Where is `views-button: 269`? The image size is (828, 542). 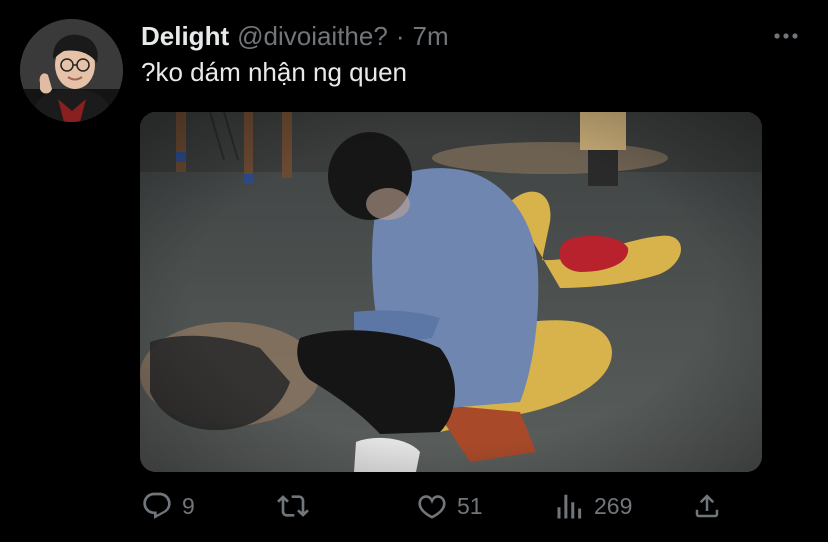
views-button: 269 is located at coordinates (593, 506).